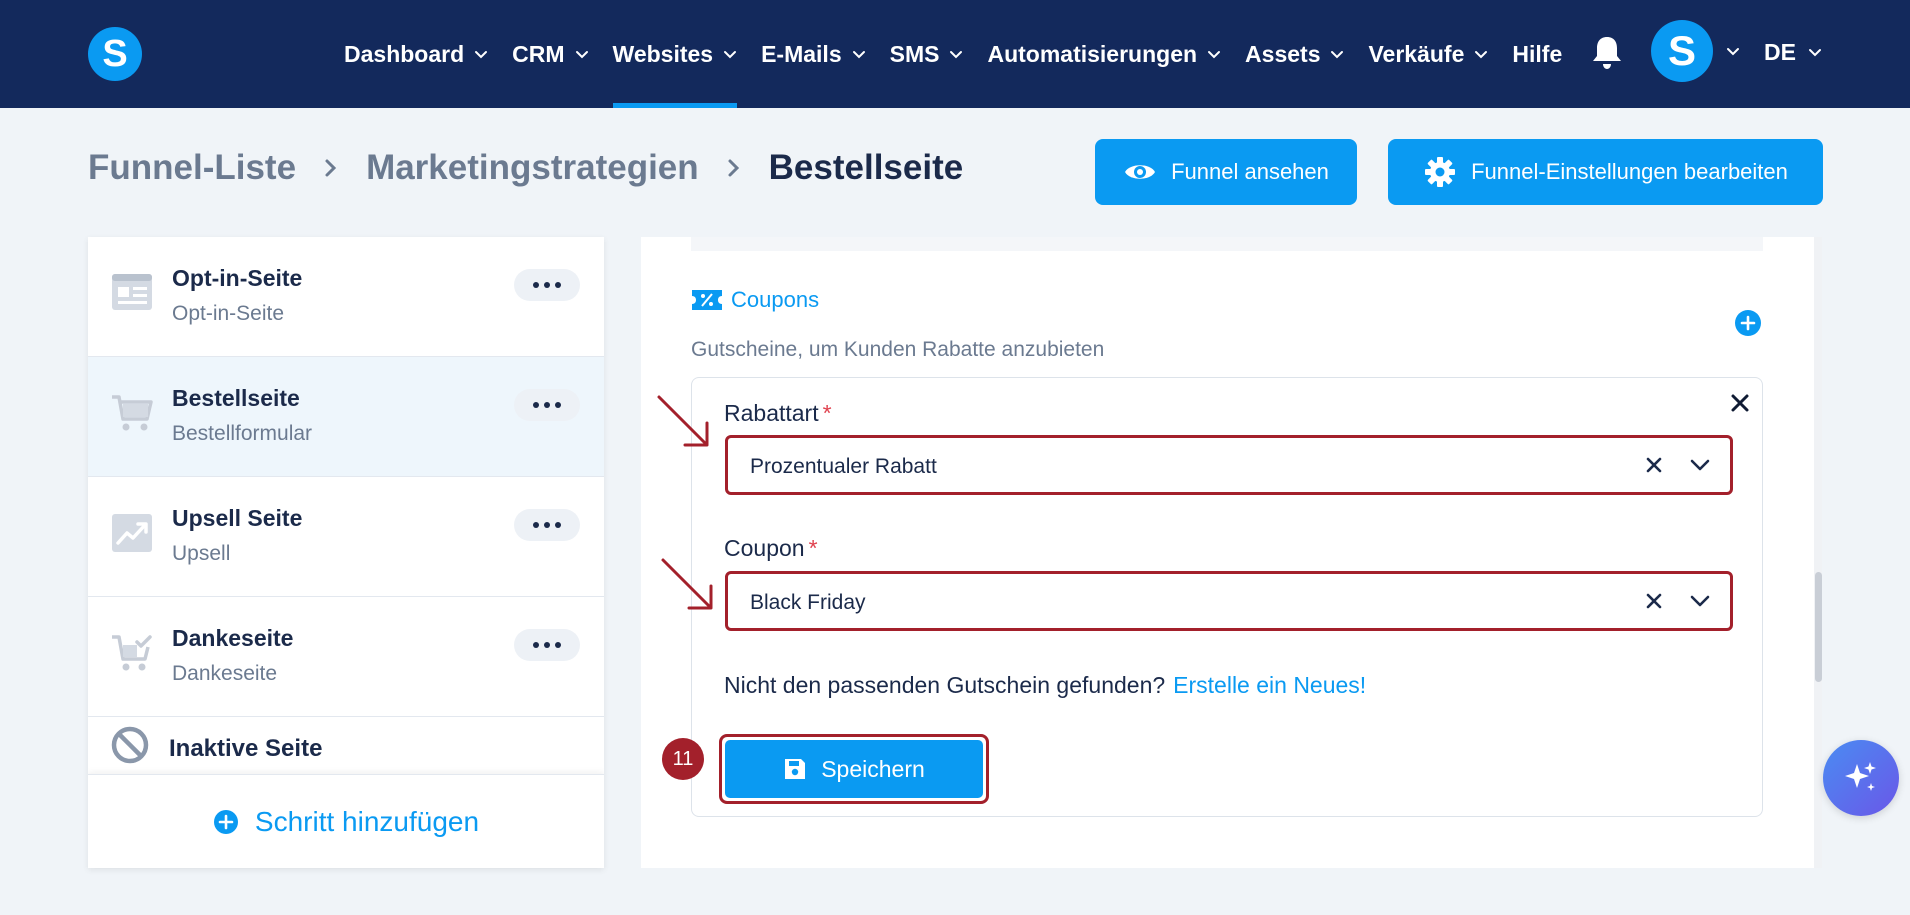 Image resolution: width=1910 pixels, height=915 pixels. What do you see at coordinates (236, 398) in the screenshot?
I see `step-title: Bestellseite` at bounding box center [236, 398].